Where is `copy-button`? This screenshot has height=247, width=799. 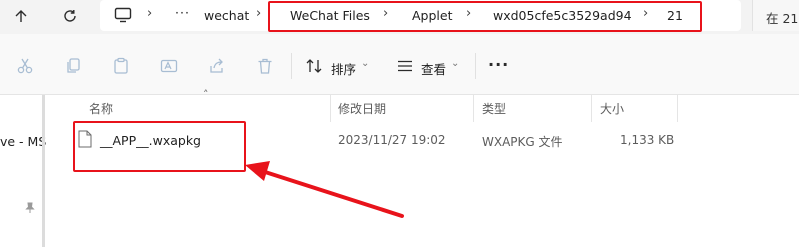 copy-button is located at coordinates (73, 66).